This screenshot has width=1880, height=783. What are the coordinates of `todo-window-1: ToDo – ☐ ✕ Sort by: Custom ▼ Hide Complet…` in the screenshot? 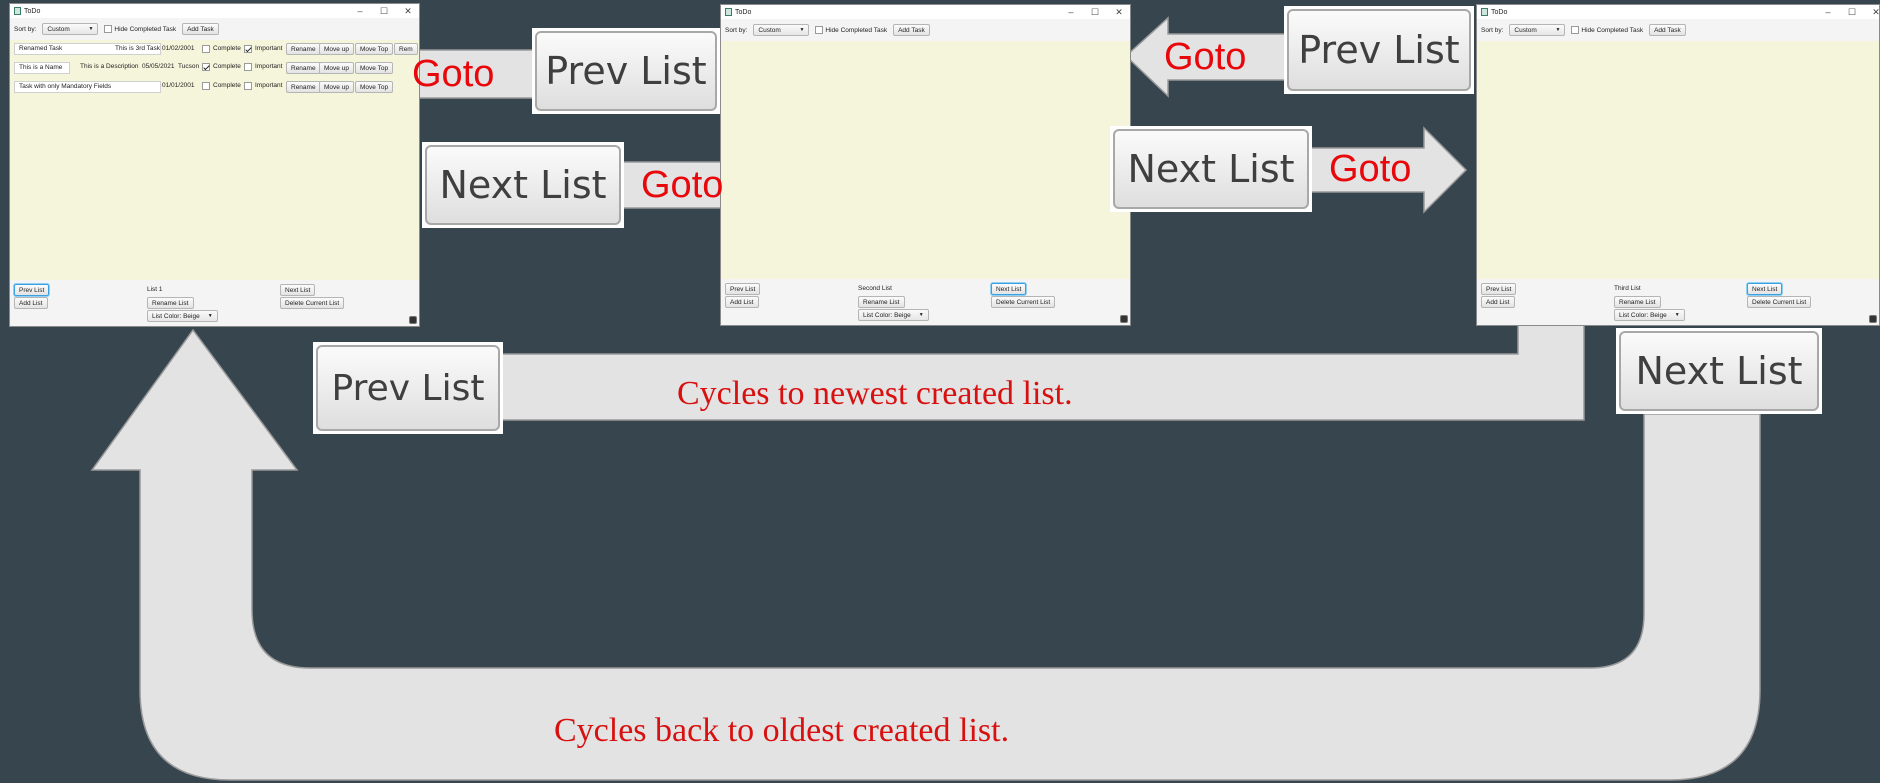 It's located at (214, 165).